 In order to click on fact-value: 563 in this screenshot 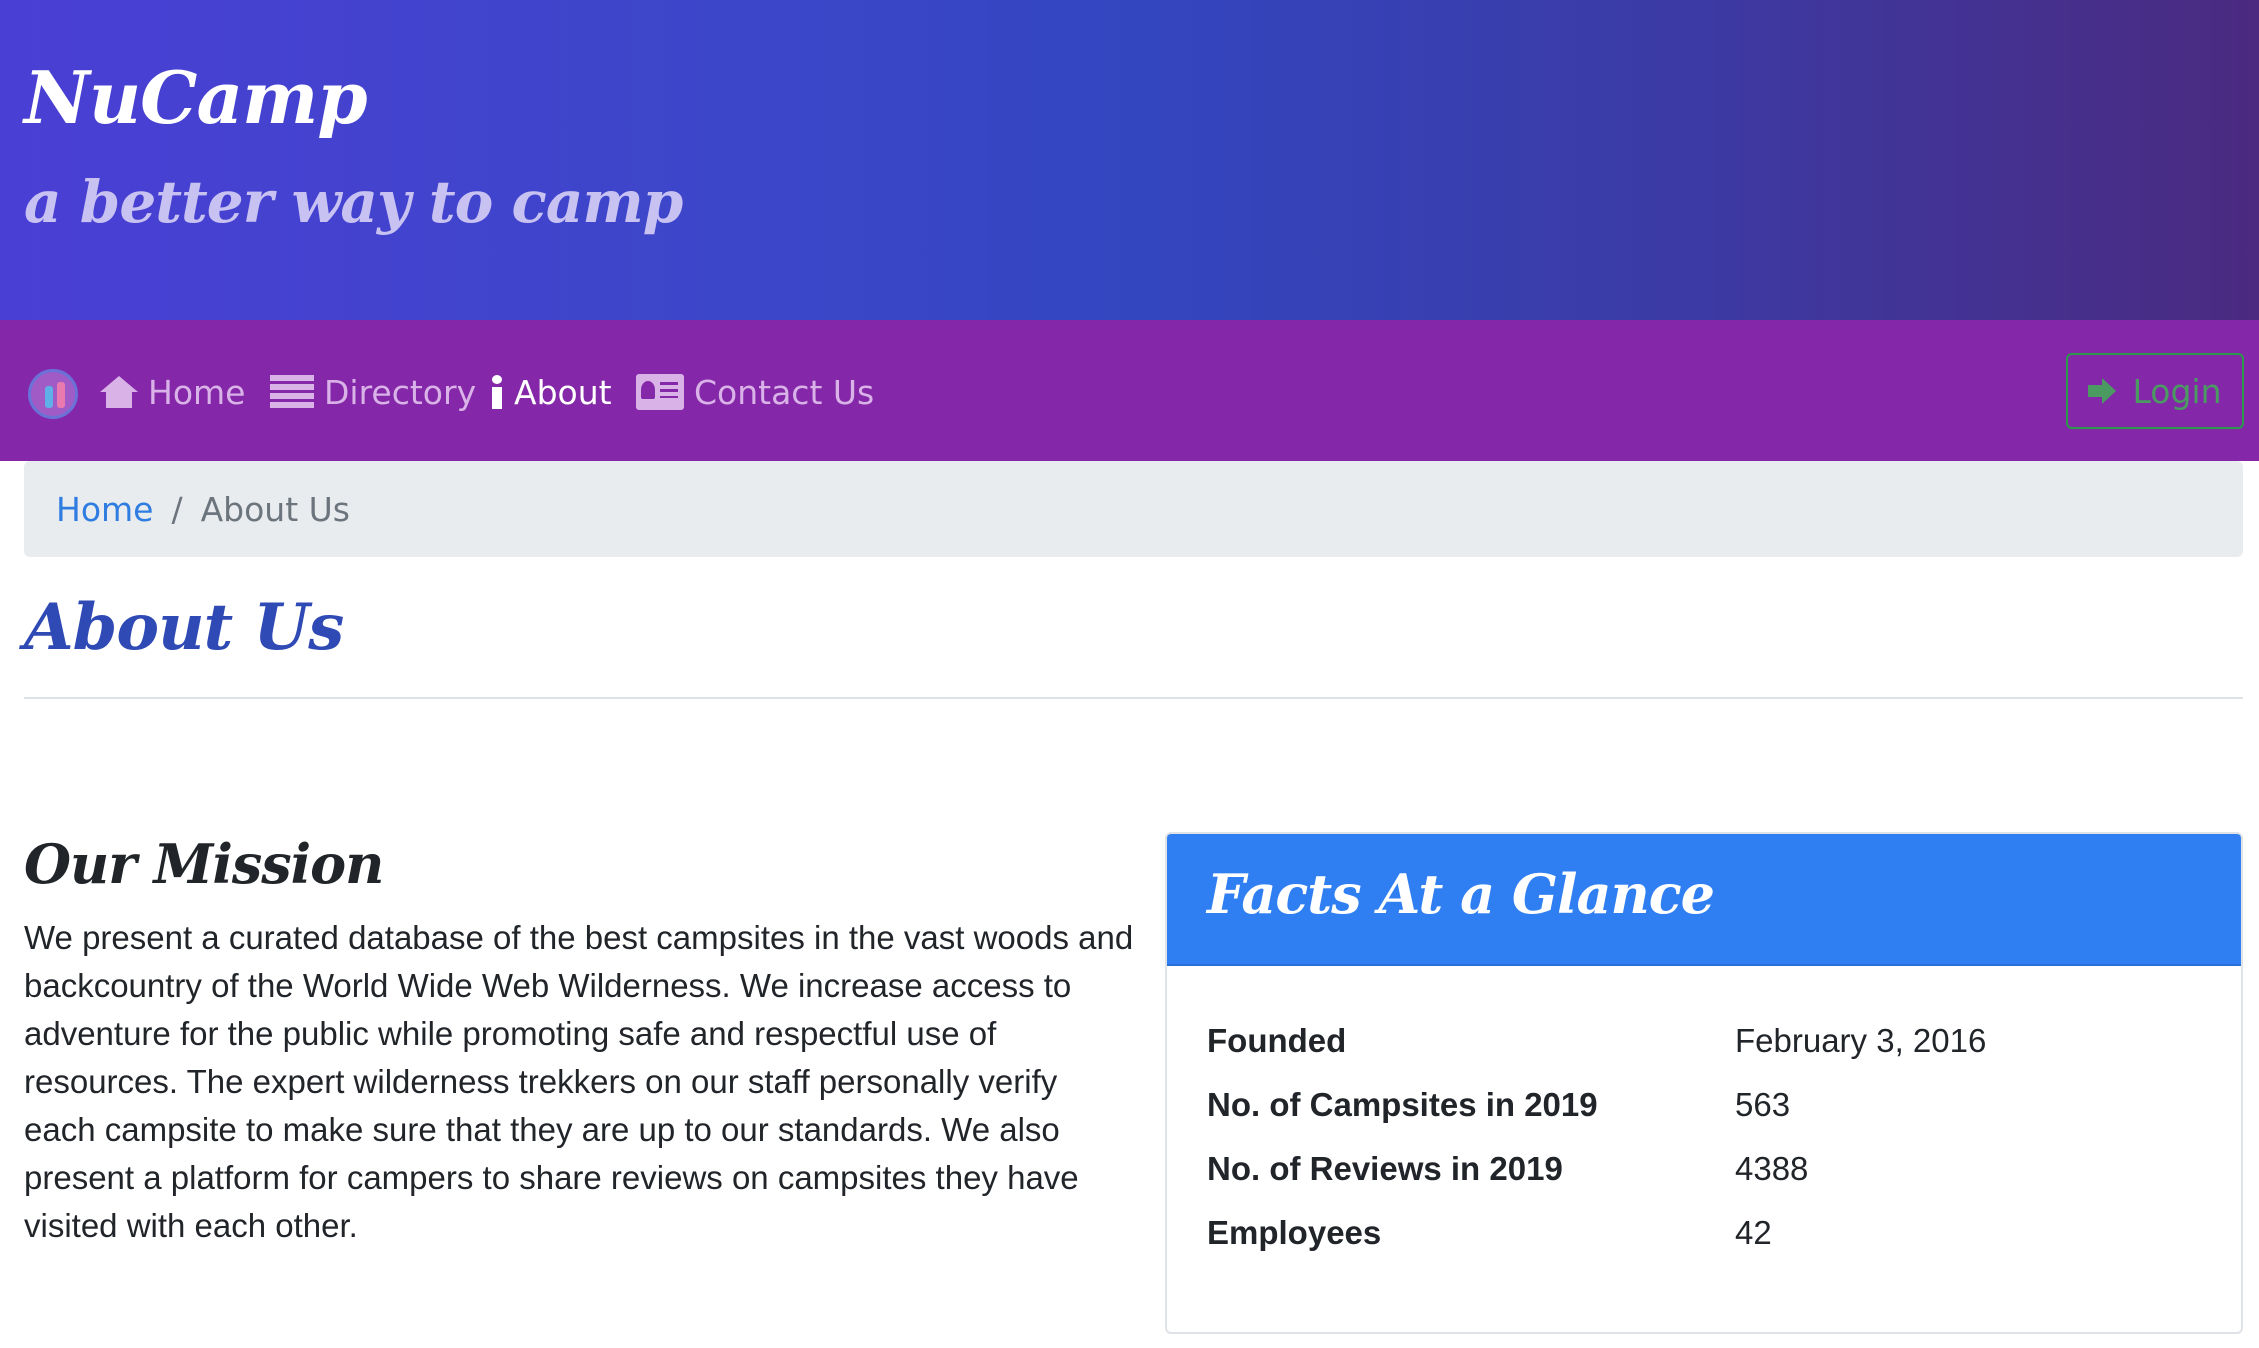, I will do `click(1763, 1104)`.